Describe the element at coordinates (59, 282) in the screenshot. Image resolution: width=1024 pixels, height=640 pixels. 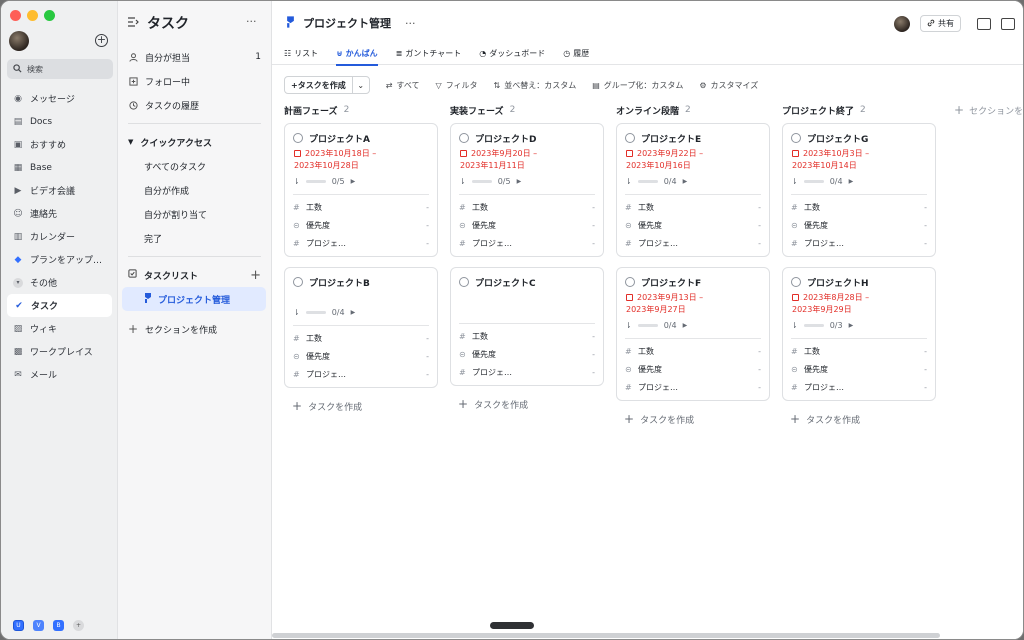
I see `sidebar-item-collapse: ▾ その他` at that location.